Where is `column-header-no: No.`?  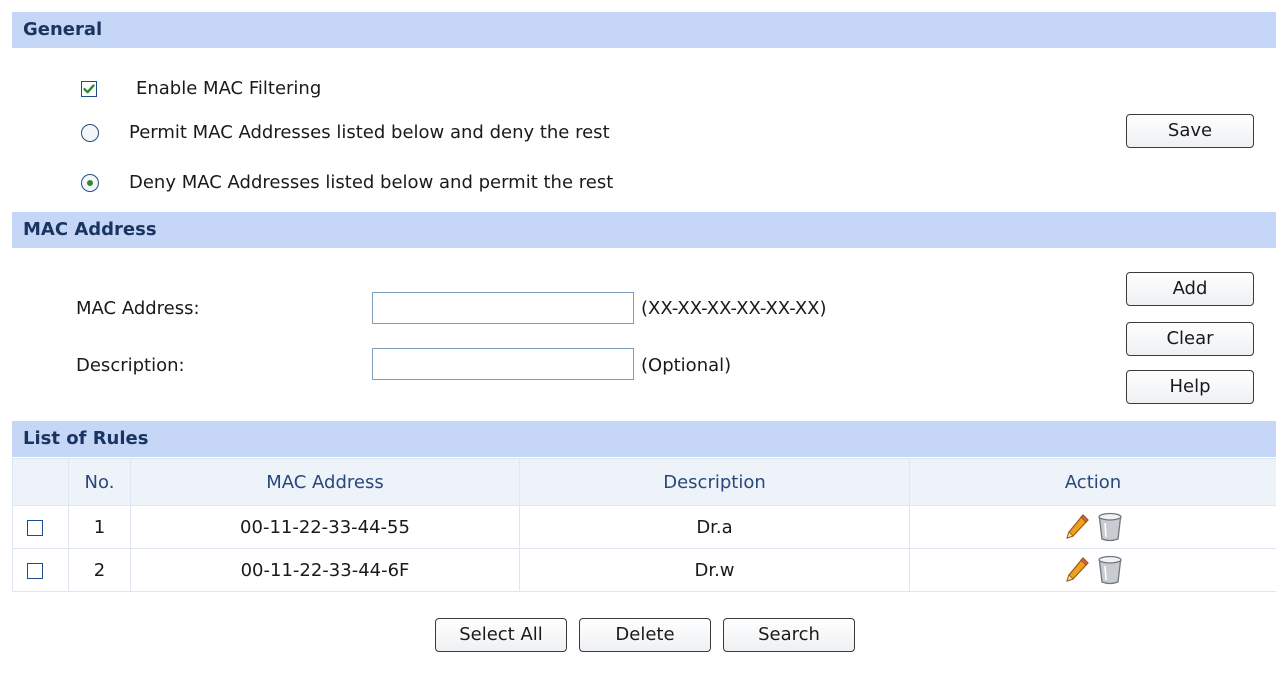 column-header-no: No. is located at coordinates (99, 482).